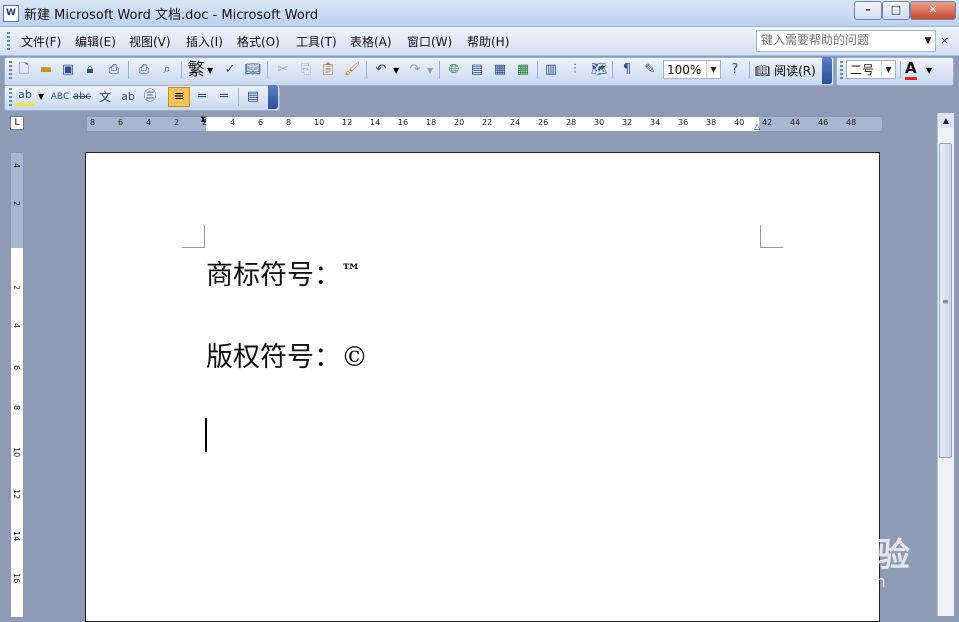 The width and height of the screenshot is (959, 622). Describe the element at coordinates (253, 97) in the screenshot. I see `text-direction-icon: ▤` at that location.